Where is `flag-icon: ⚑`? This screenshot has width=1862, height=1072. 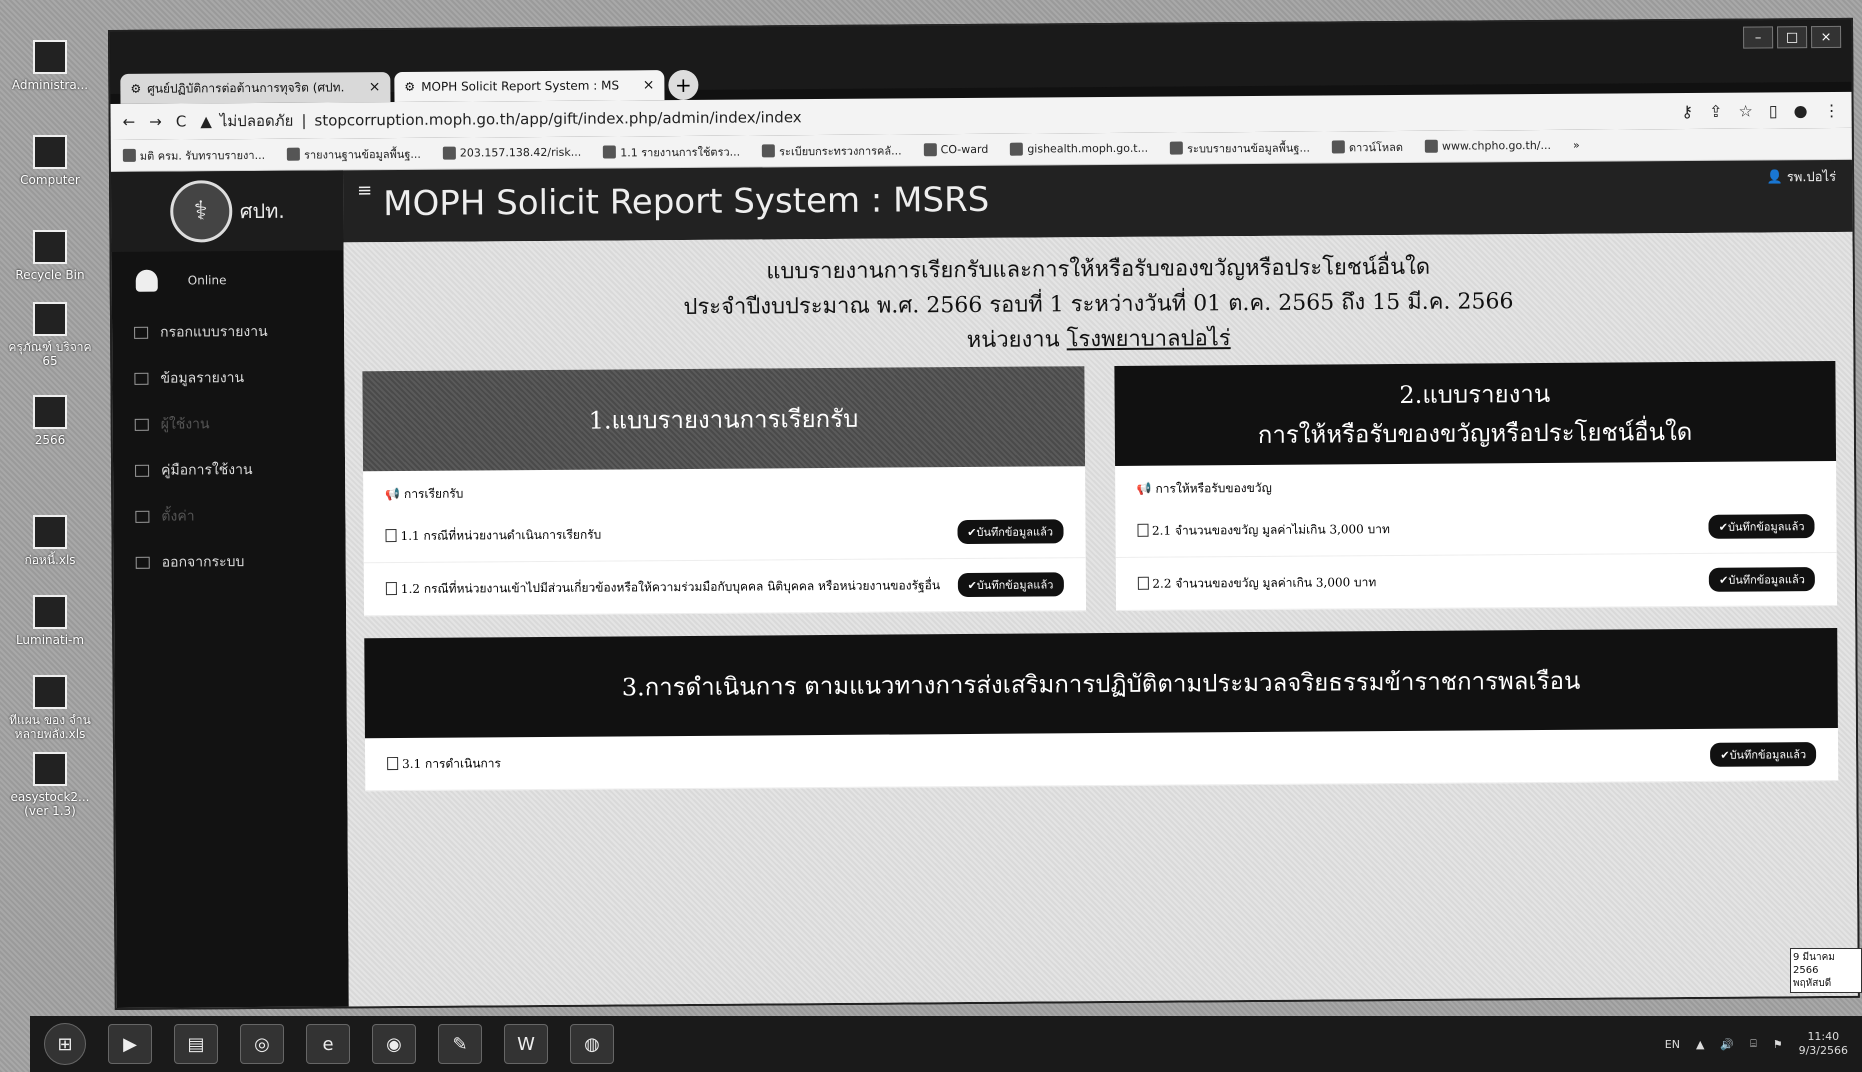 flag-icon: ⚑ is located at coordinates (1778, 1044).